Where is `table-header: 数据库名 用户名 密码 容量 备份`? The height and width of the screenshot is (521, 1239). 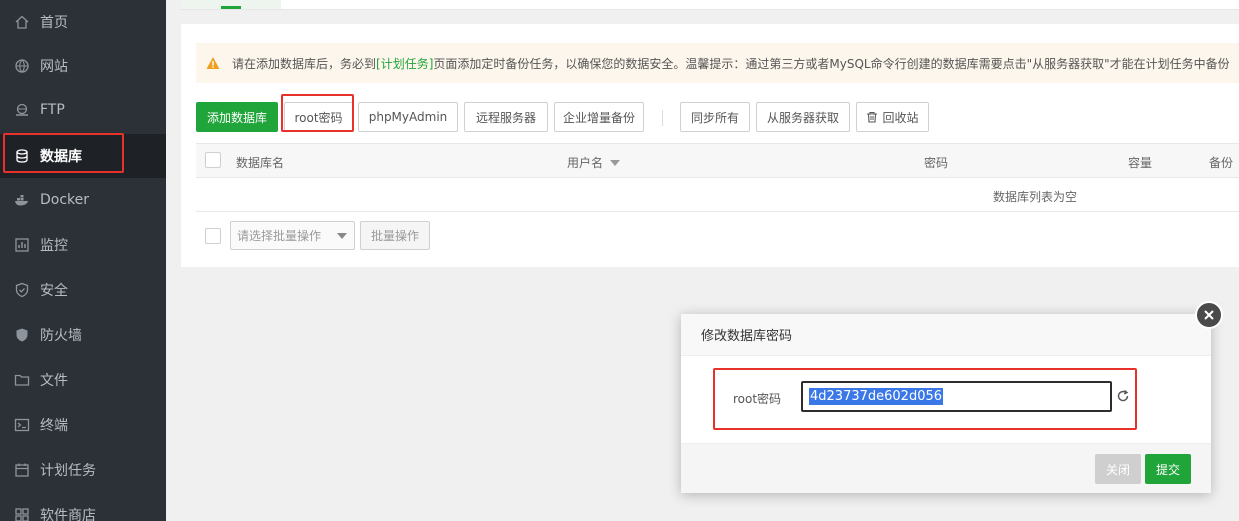 table-header: 数据库名 用户名 密码 容量 备份 is located at coordinates (717, 160).